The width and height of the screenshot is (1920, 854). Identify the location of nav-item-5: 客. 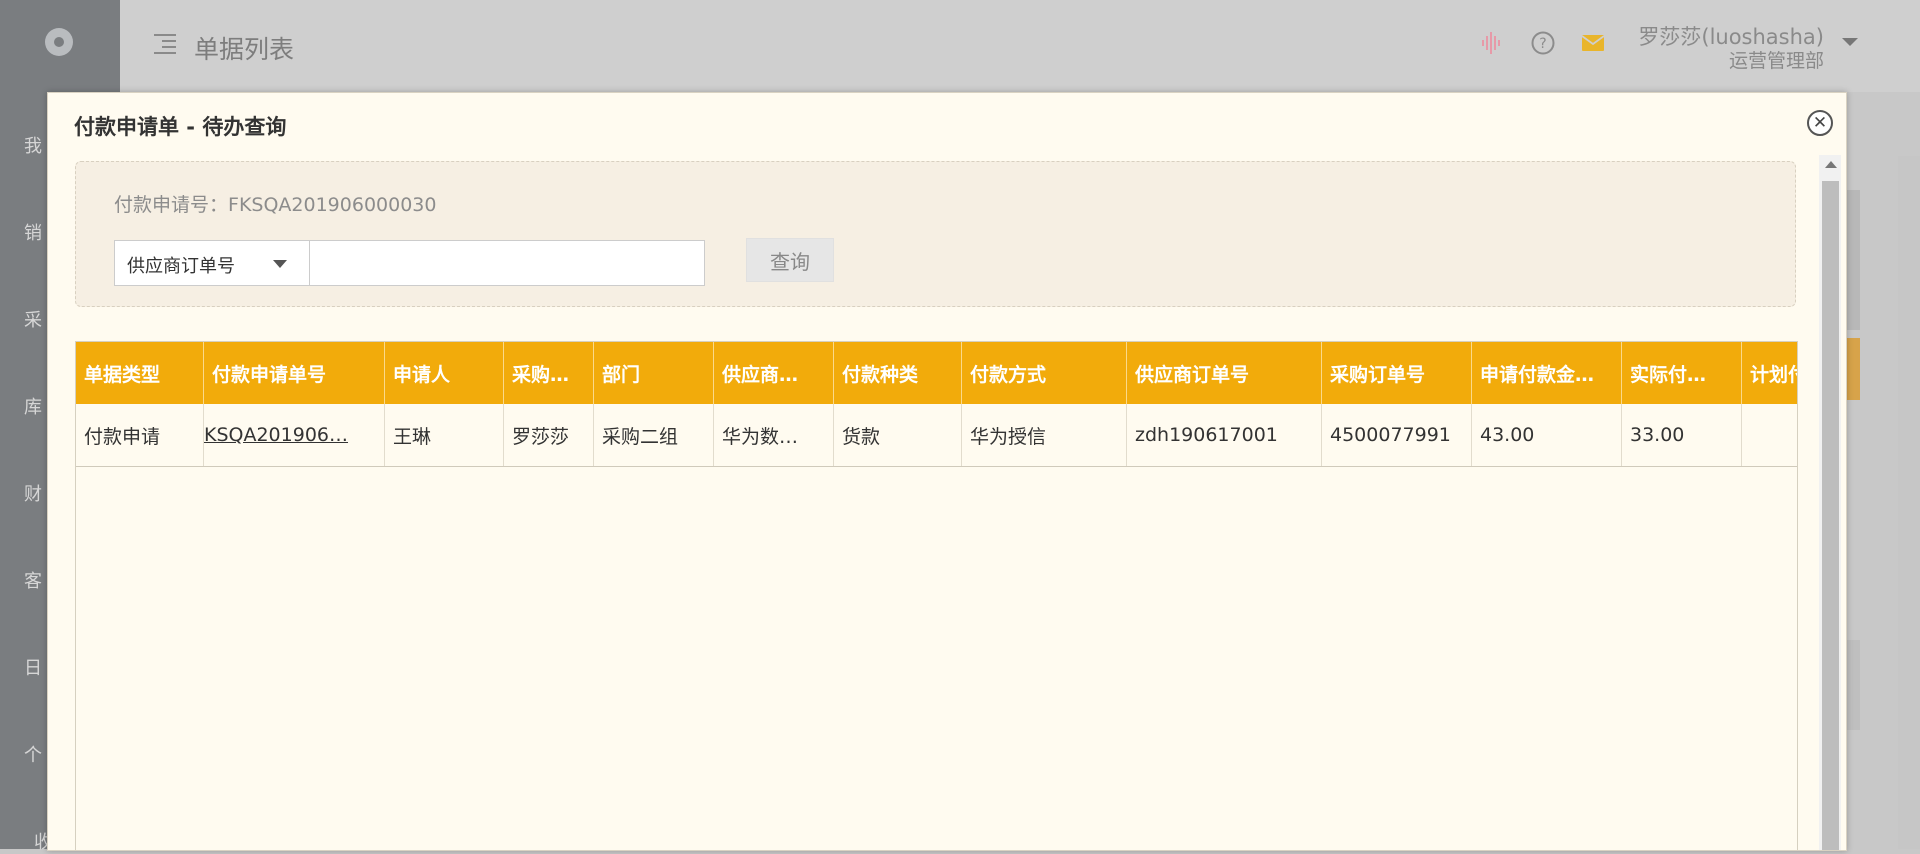
(33, 580).